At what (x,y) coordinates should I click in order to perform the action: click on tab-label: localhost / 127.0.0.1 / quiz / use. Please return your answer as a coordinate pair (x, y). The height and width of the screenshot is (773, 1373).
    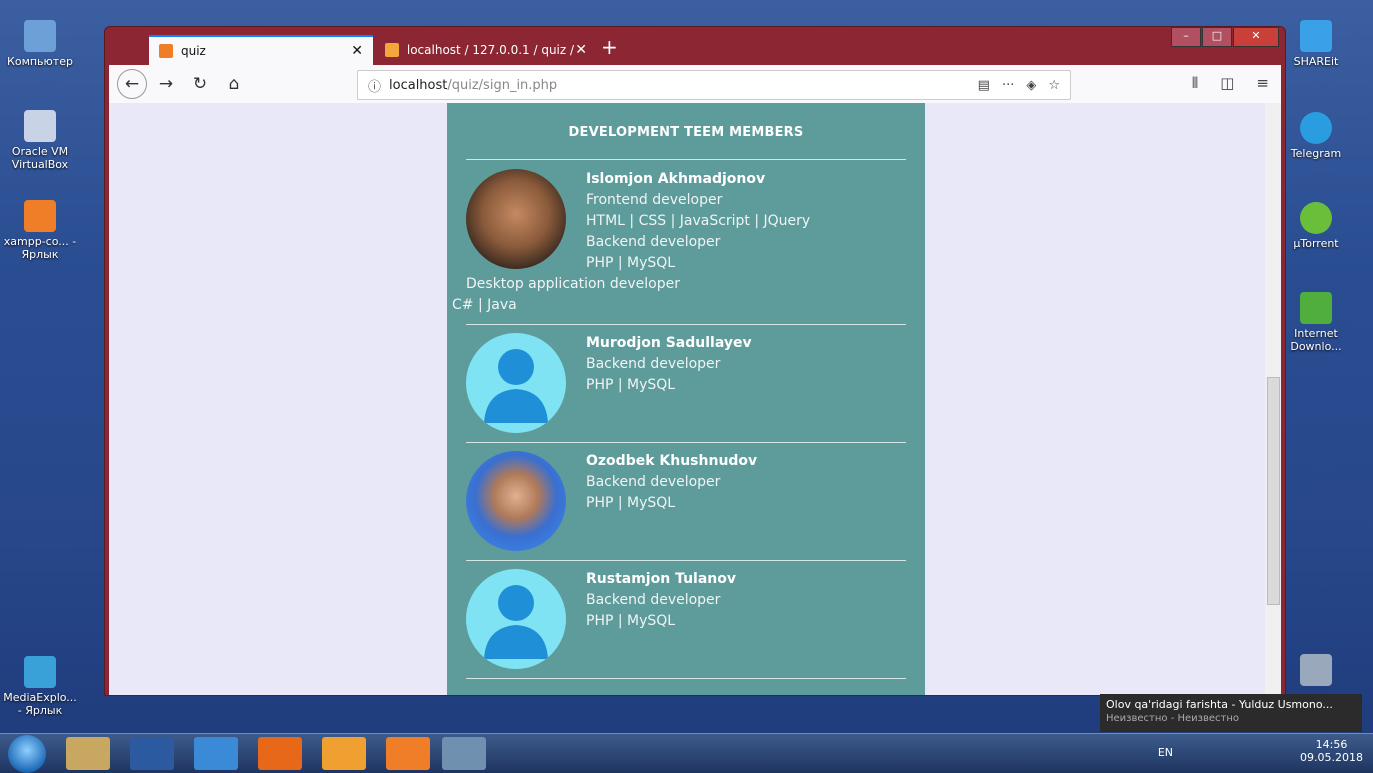
    Looking at the image, I should click on (490, 50).